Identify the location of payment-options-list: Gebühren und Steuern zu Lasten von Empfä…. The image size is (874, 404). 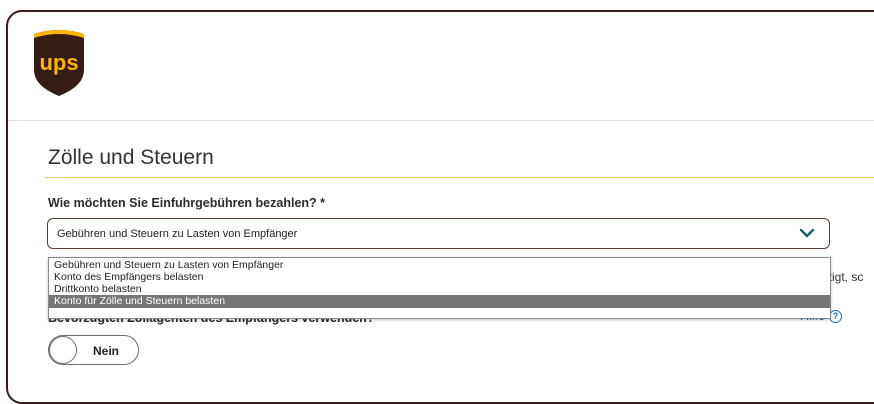
(439, 288).